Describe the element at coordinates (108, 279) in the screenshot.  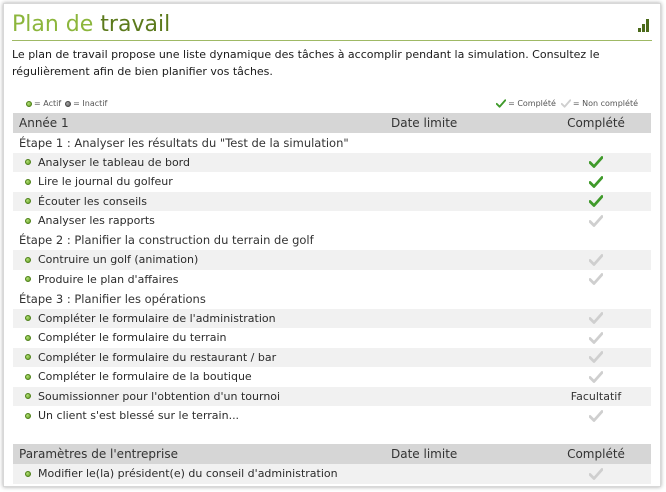
I see `task-label: Produire le plan d'affaires` at that location.